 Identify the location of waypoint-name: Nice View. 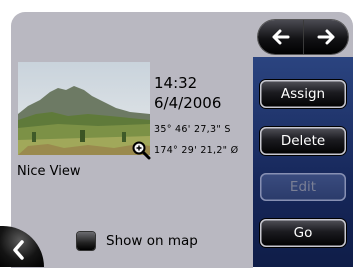
(49, 171).